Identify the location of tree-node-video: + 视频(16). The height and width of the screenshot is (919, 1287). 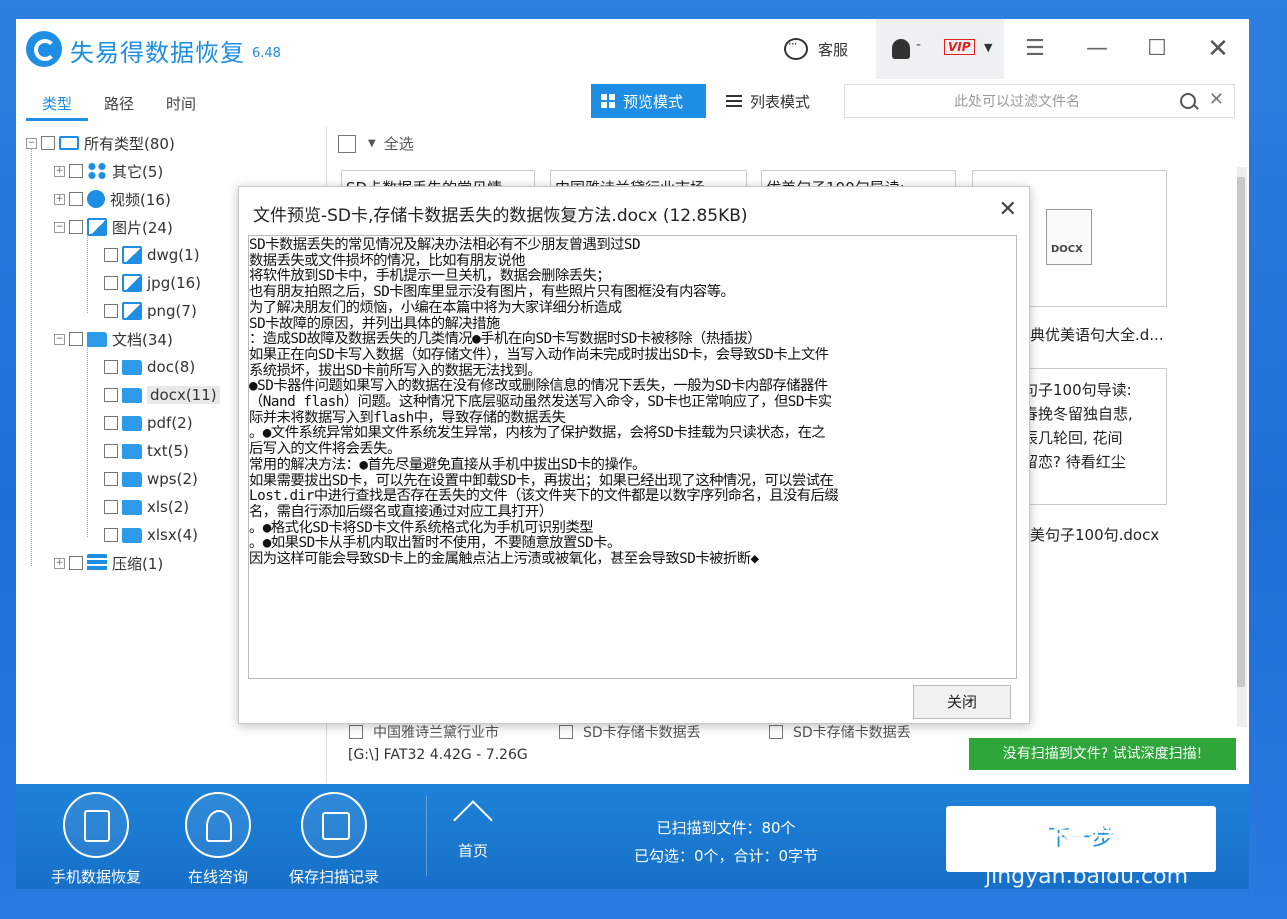
(112, 199).